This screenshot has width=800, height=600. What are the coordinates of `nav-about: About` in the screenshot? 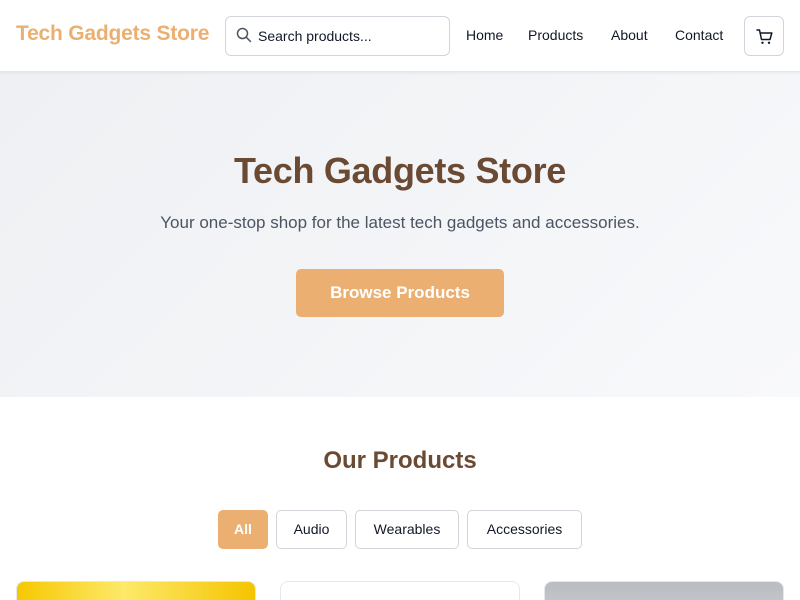 It's located at (629, 35).